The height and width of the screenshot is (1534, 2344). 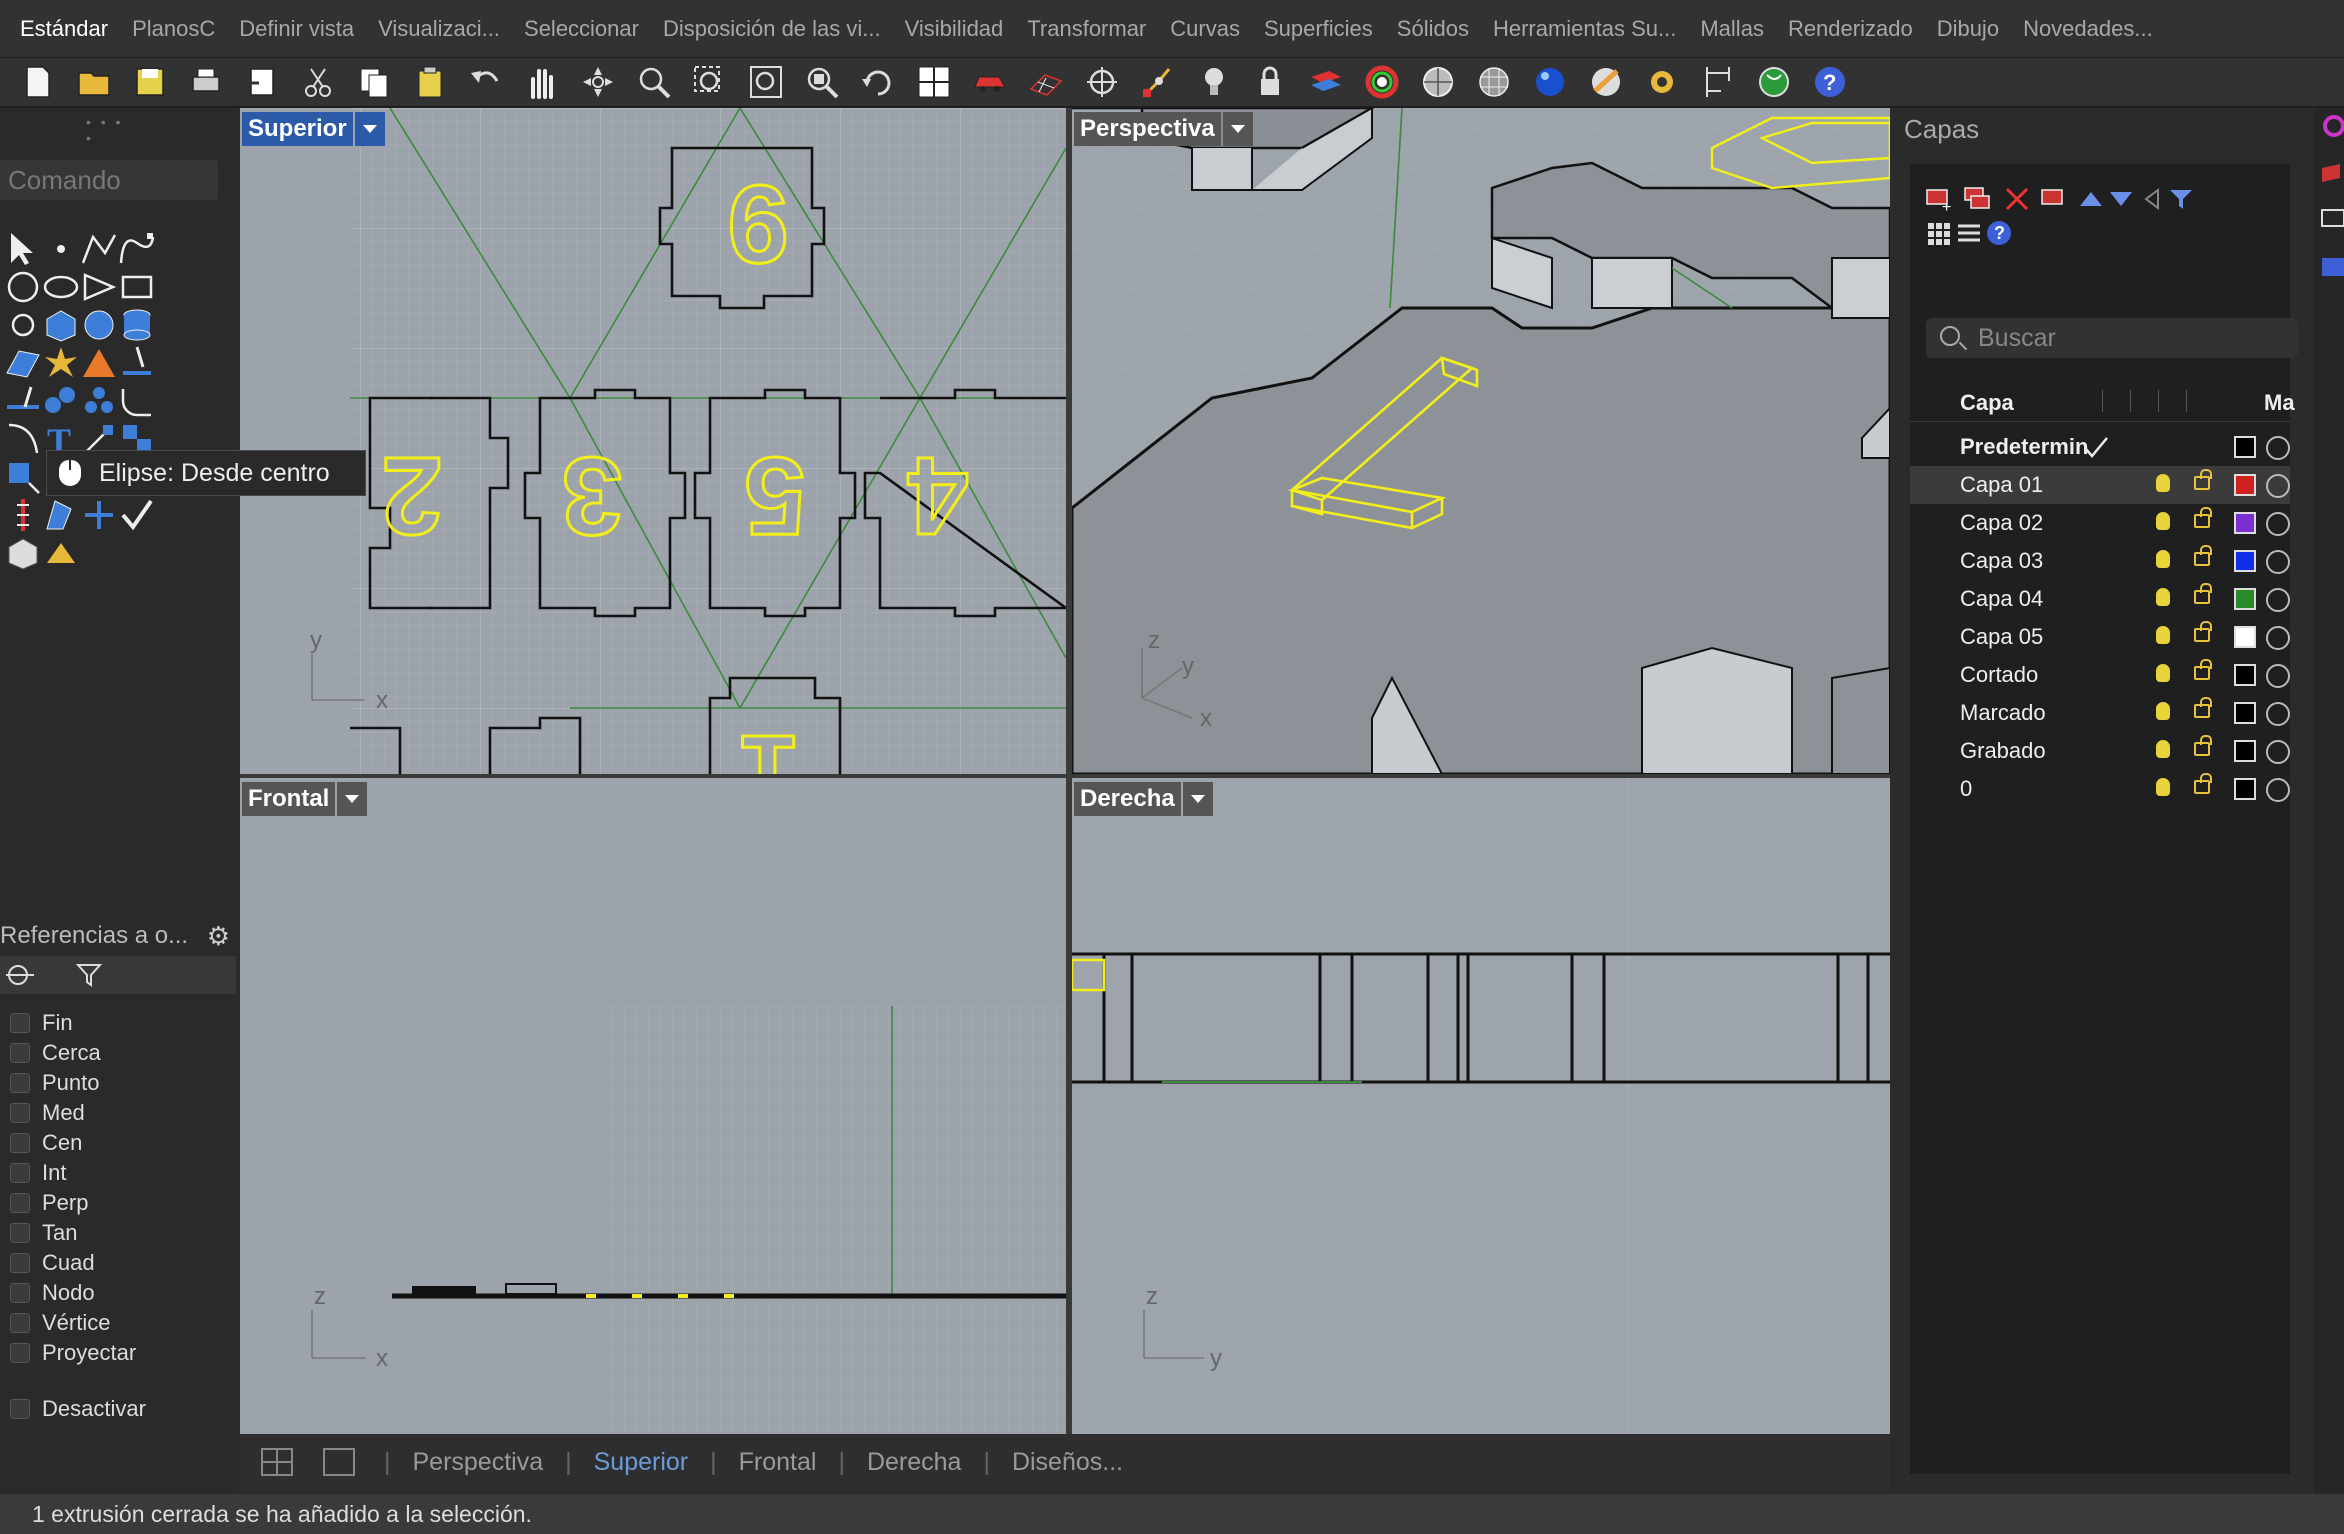 What do you see at coordinates (430, 82) in the screenshot?
I see `paste-icon` at bounding box center [430, 82].